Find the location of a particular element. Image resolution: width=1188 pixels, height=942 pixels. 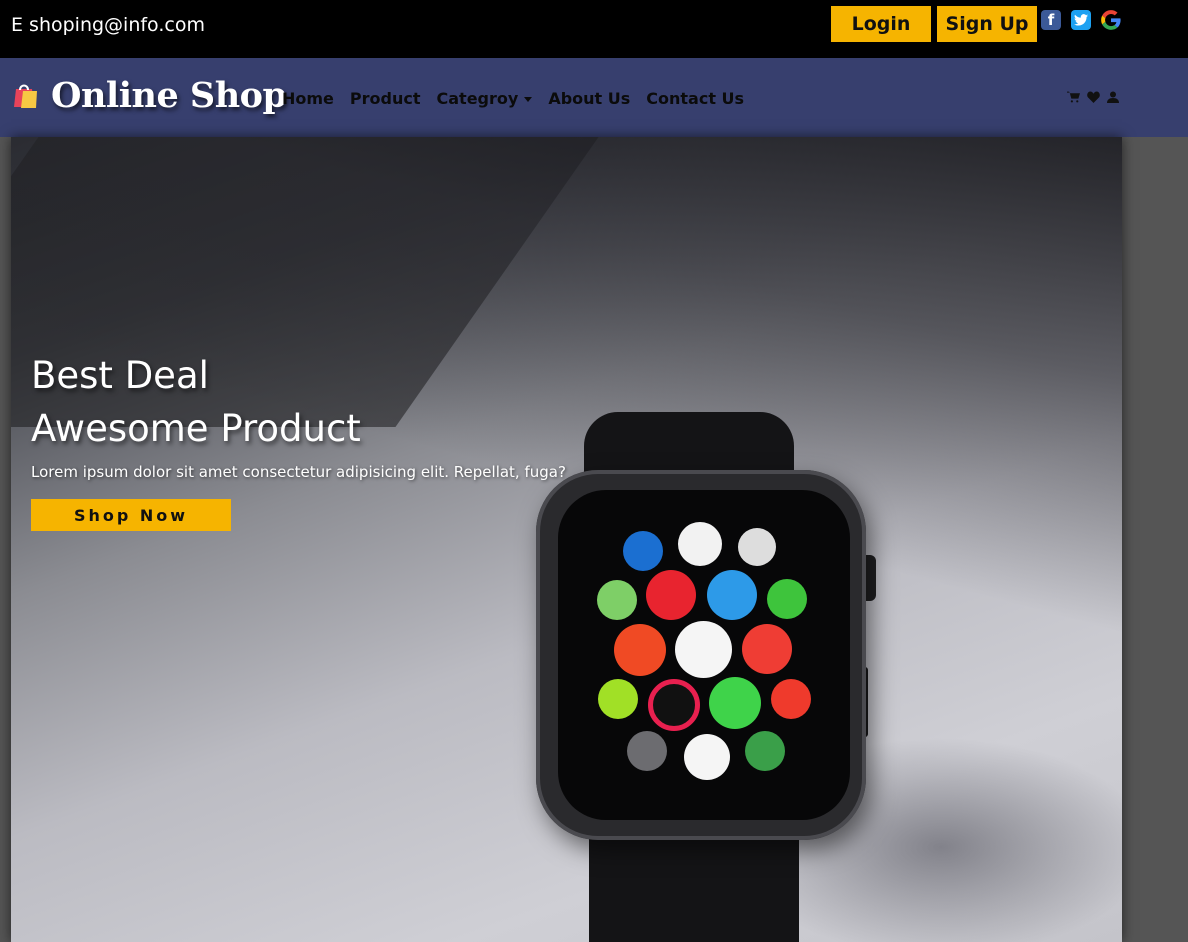

heart-icon is located at coordinates (1093, 97).